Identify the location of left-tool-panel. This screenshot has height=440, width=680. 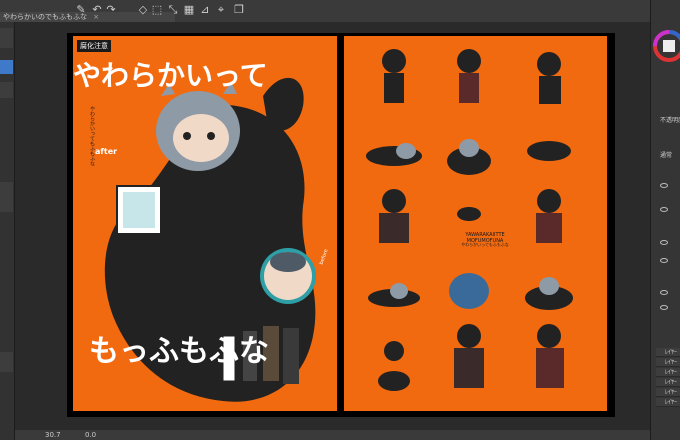
(7, 231).